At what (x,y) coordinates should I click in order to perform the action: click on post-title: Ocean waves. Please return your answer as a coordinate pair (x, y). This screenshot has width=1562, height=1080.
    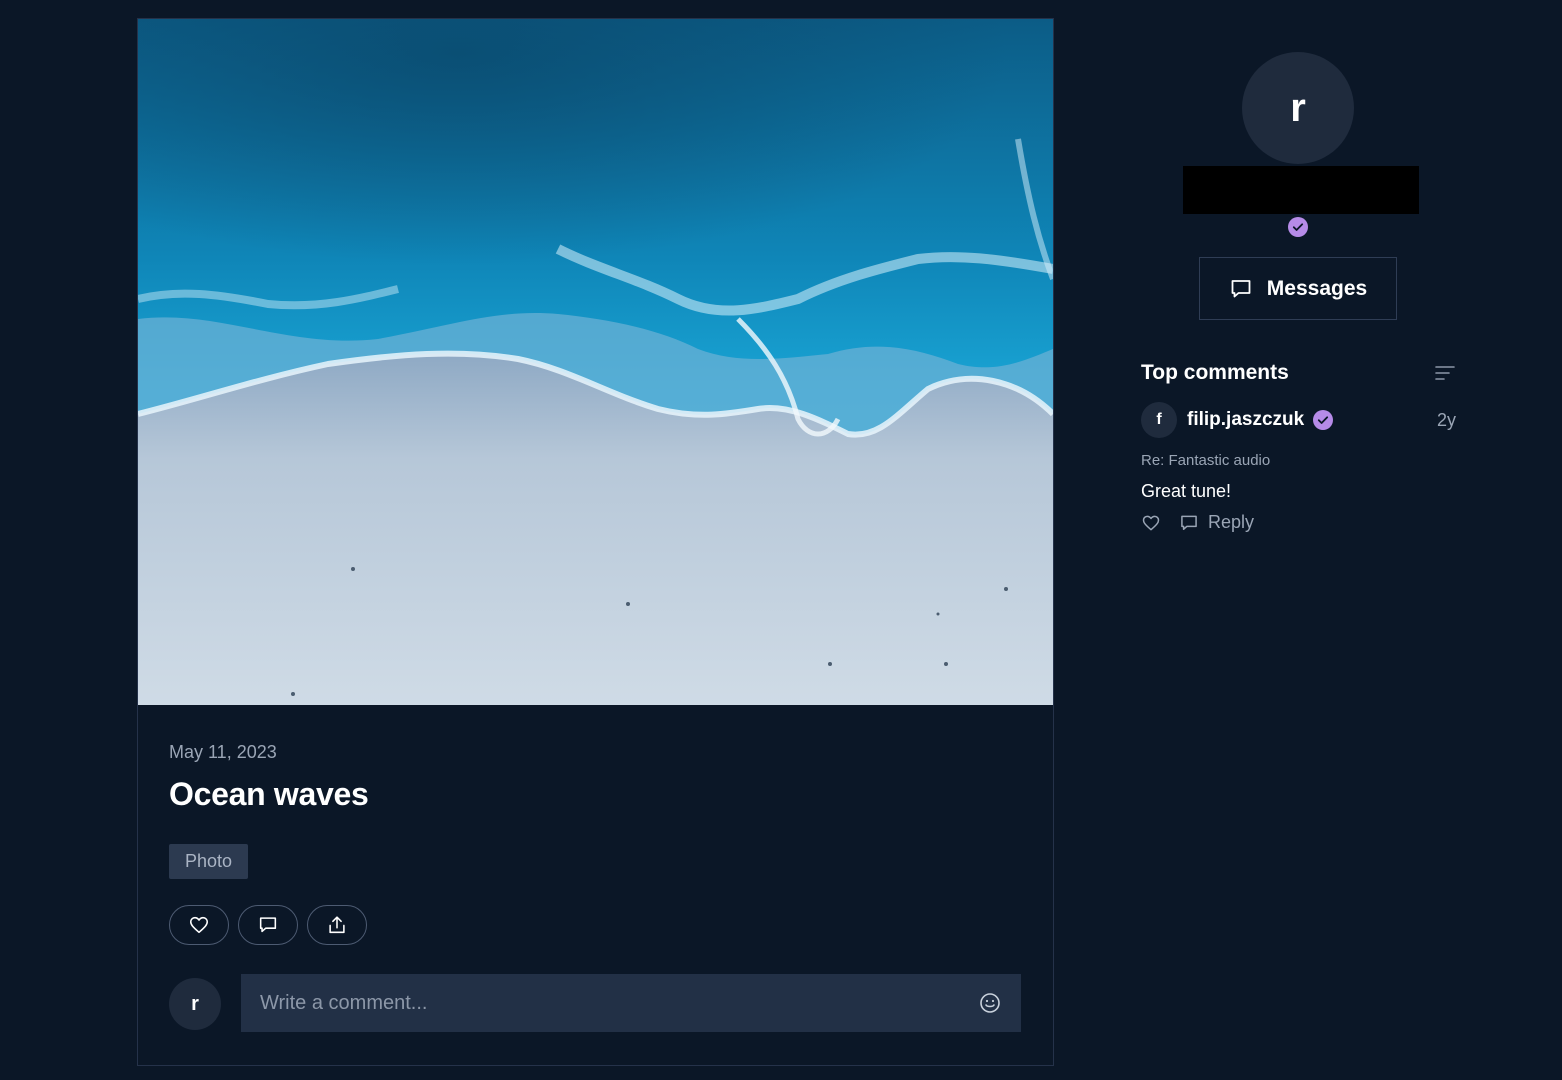
    Looking at the image, I should click on (269, 794).